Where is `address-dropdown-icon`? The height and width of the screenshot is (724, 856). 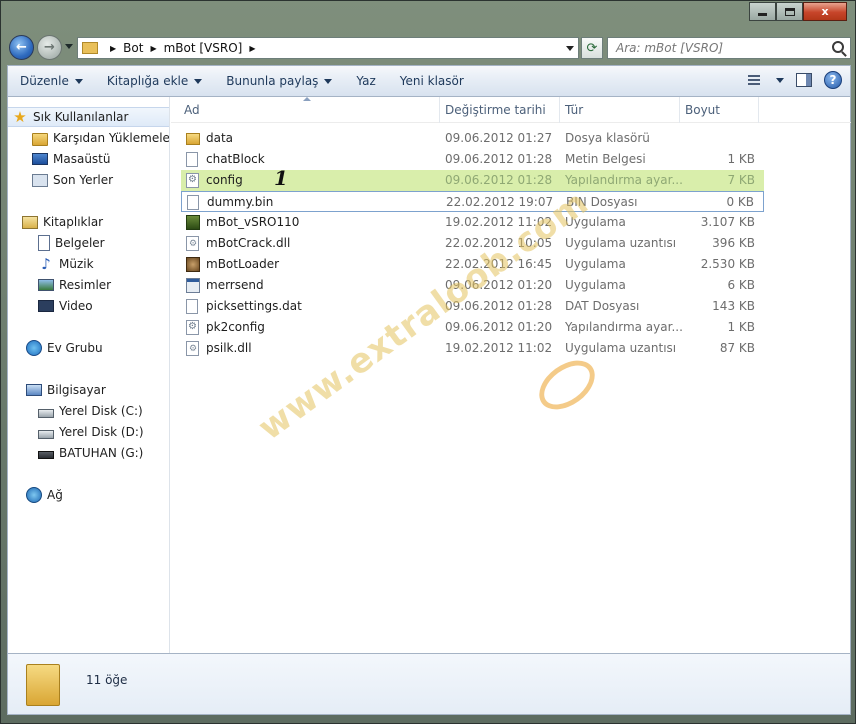
address-dropdown-icon is located at coordinates (570, 48).